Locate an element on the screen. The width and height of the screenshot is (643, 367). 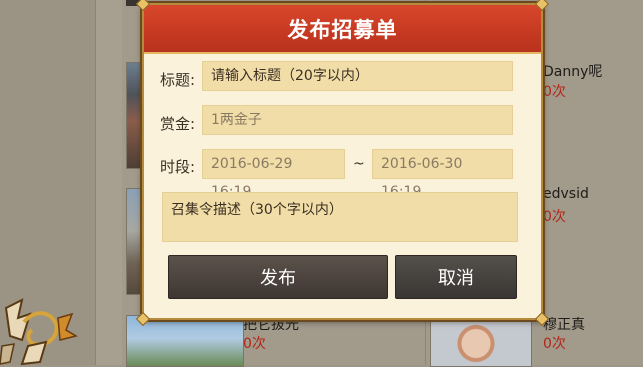
dialog-title: 发布招募单 is located at coordinates (342, 29).